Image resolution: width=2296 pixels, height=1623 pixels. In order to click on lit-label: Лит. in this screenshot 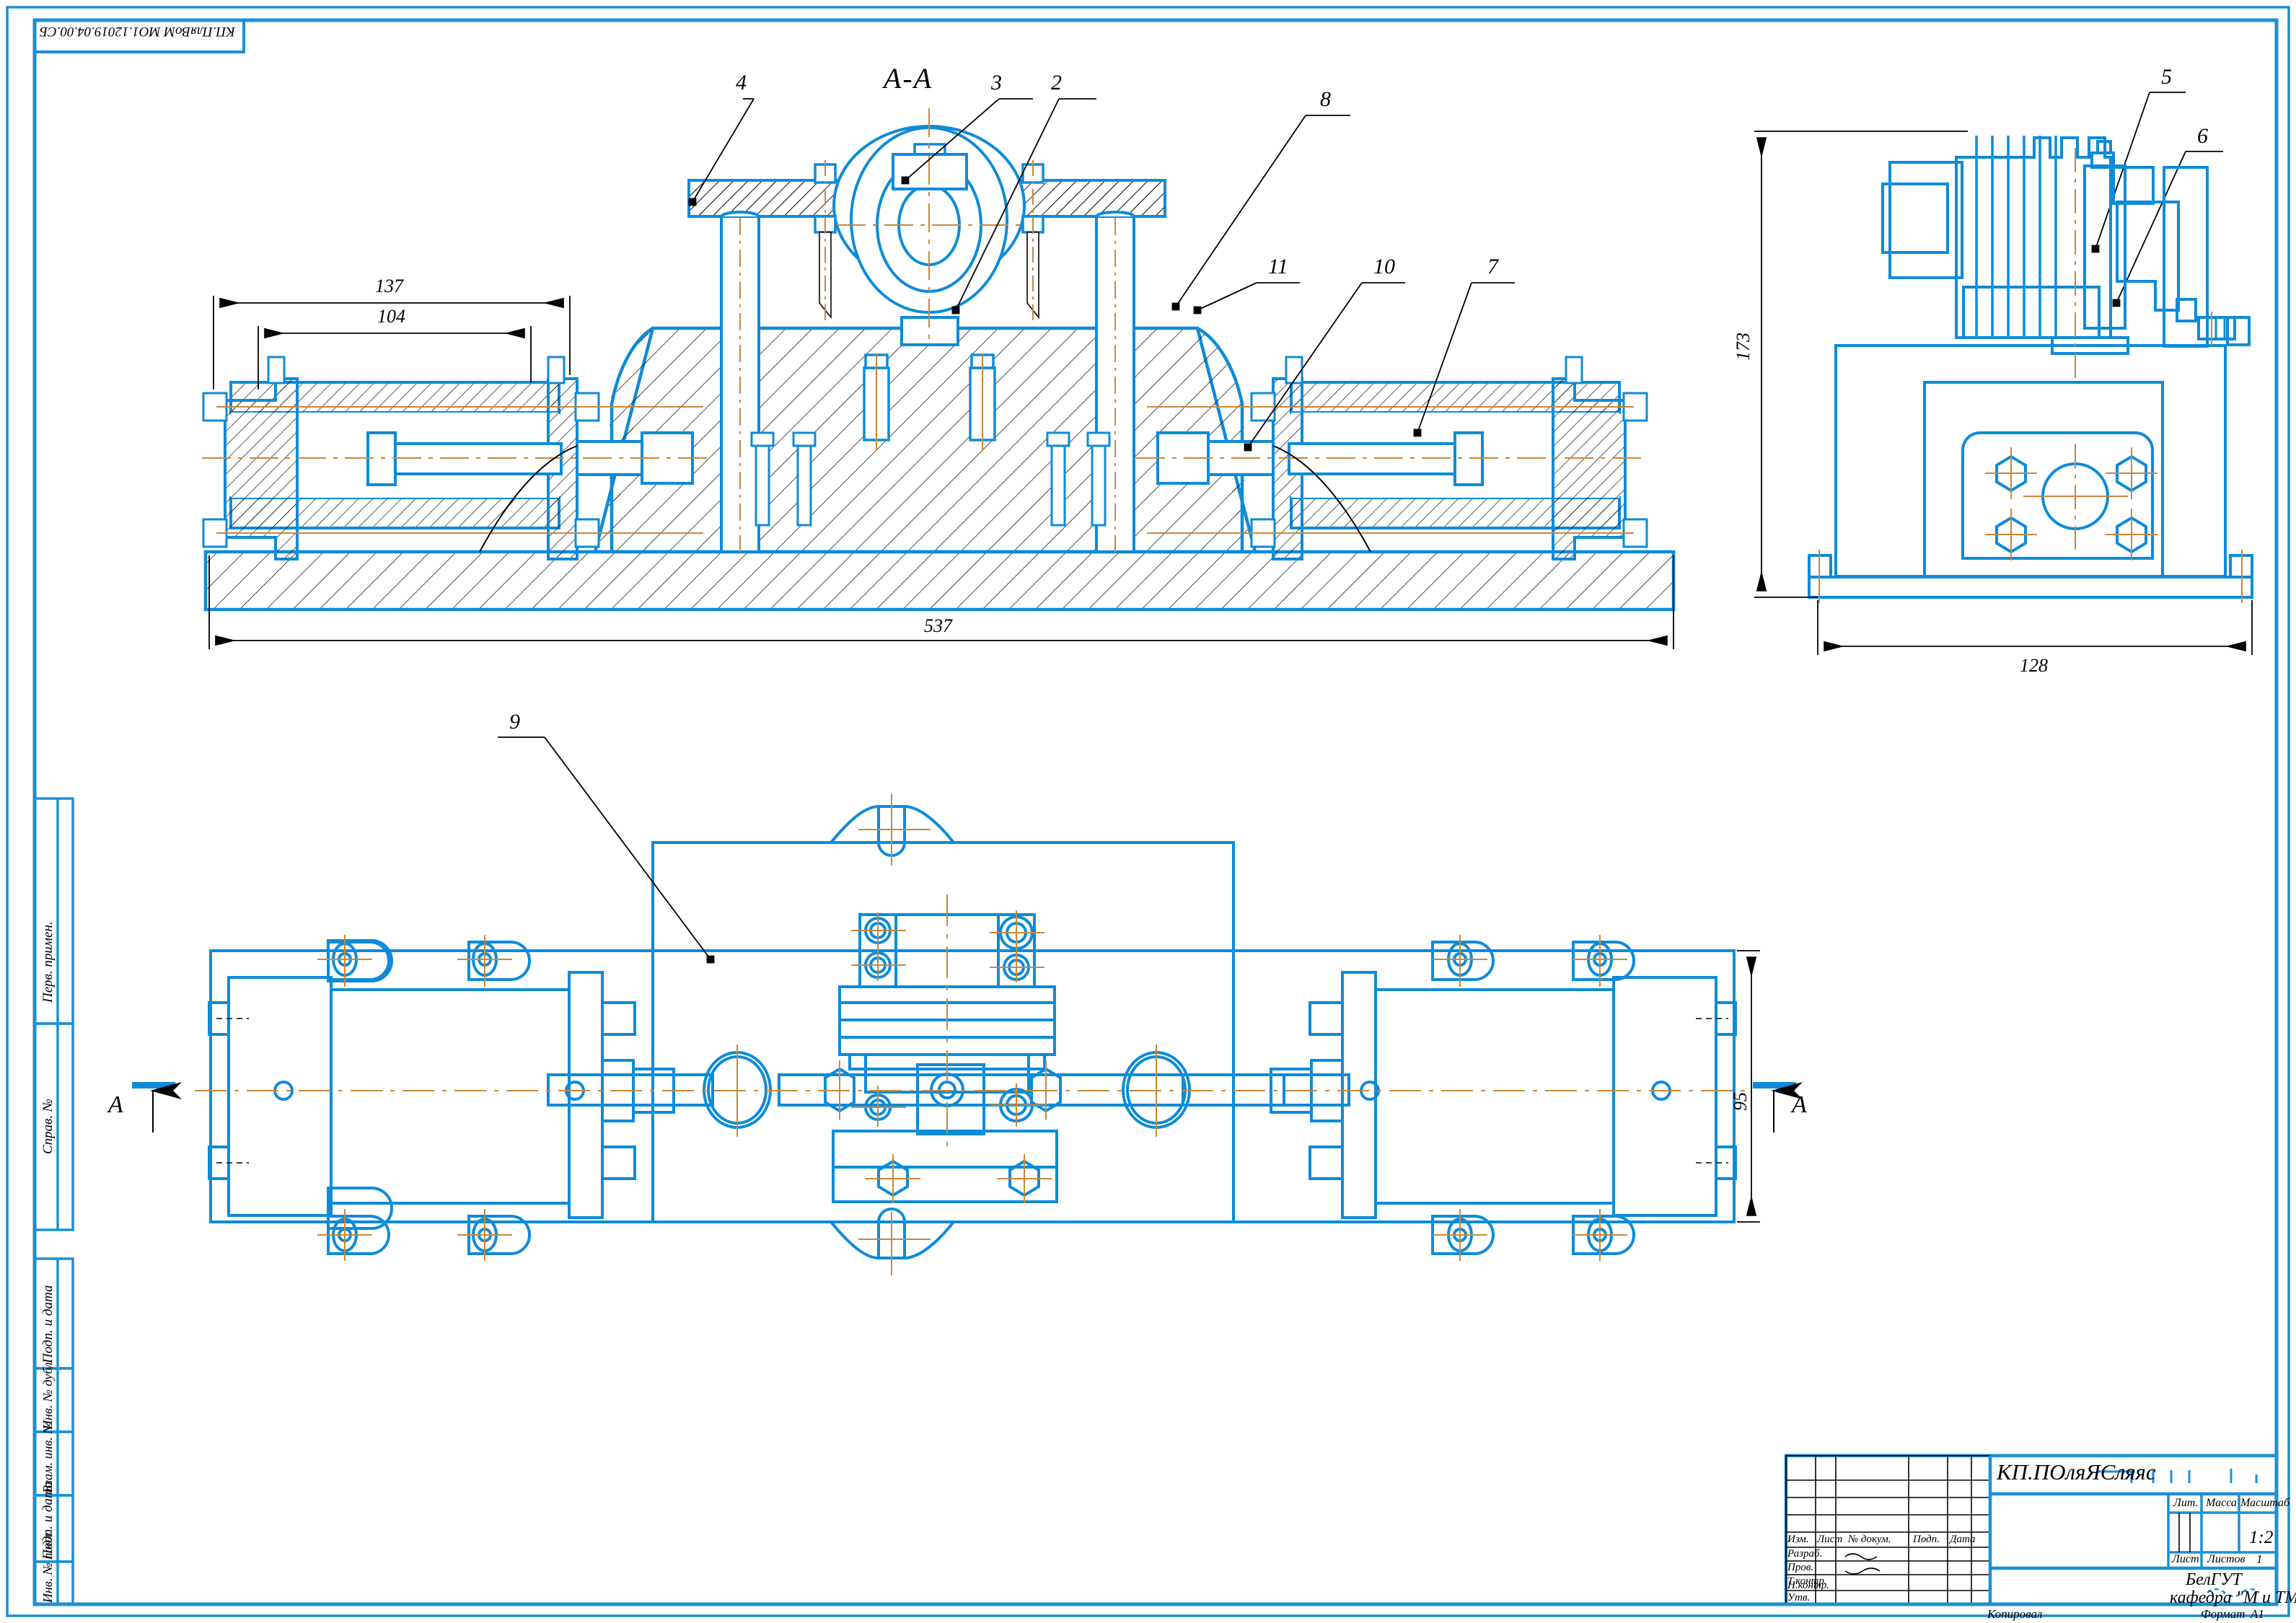, I will do `click(2186, 1503)`.